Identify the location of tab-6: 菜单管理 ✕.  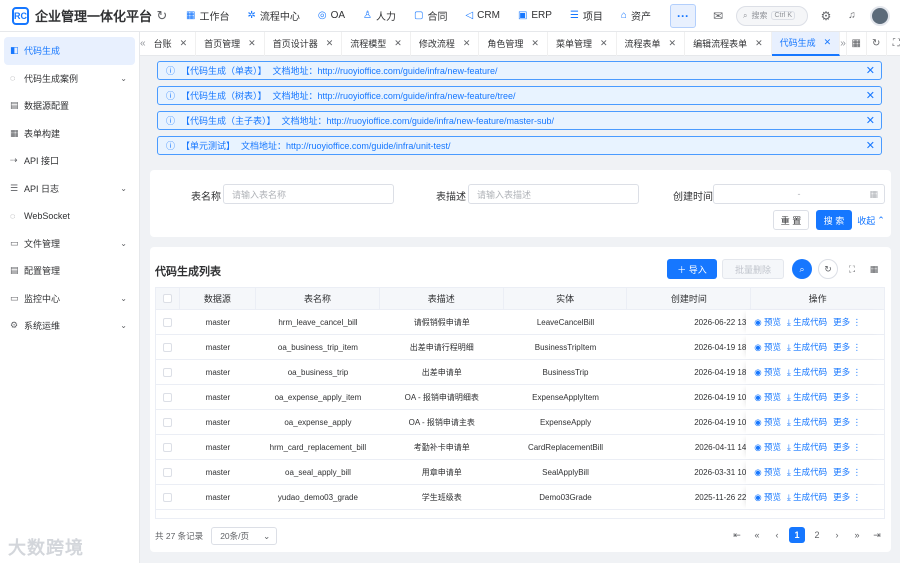
(582, 43).